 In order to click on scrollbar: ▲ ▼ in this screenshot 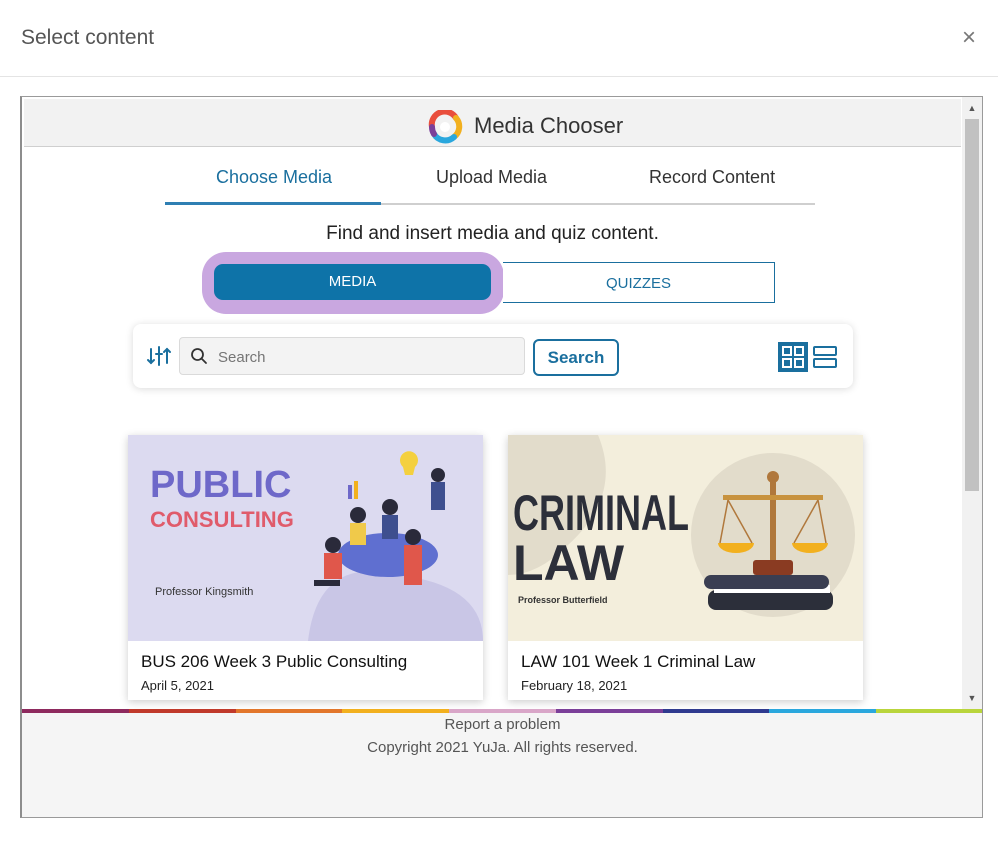, I will do `click(972, 403)`.